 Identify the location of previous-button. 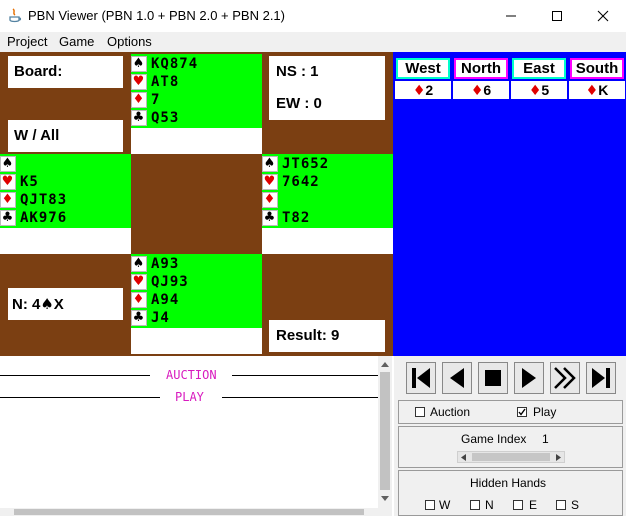
(457, 378).